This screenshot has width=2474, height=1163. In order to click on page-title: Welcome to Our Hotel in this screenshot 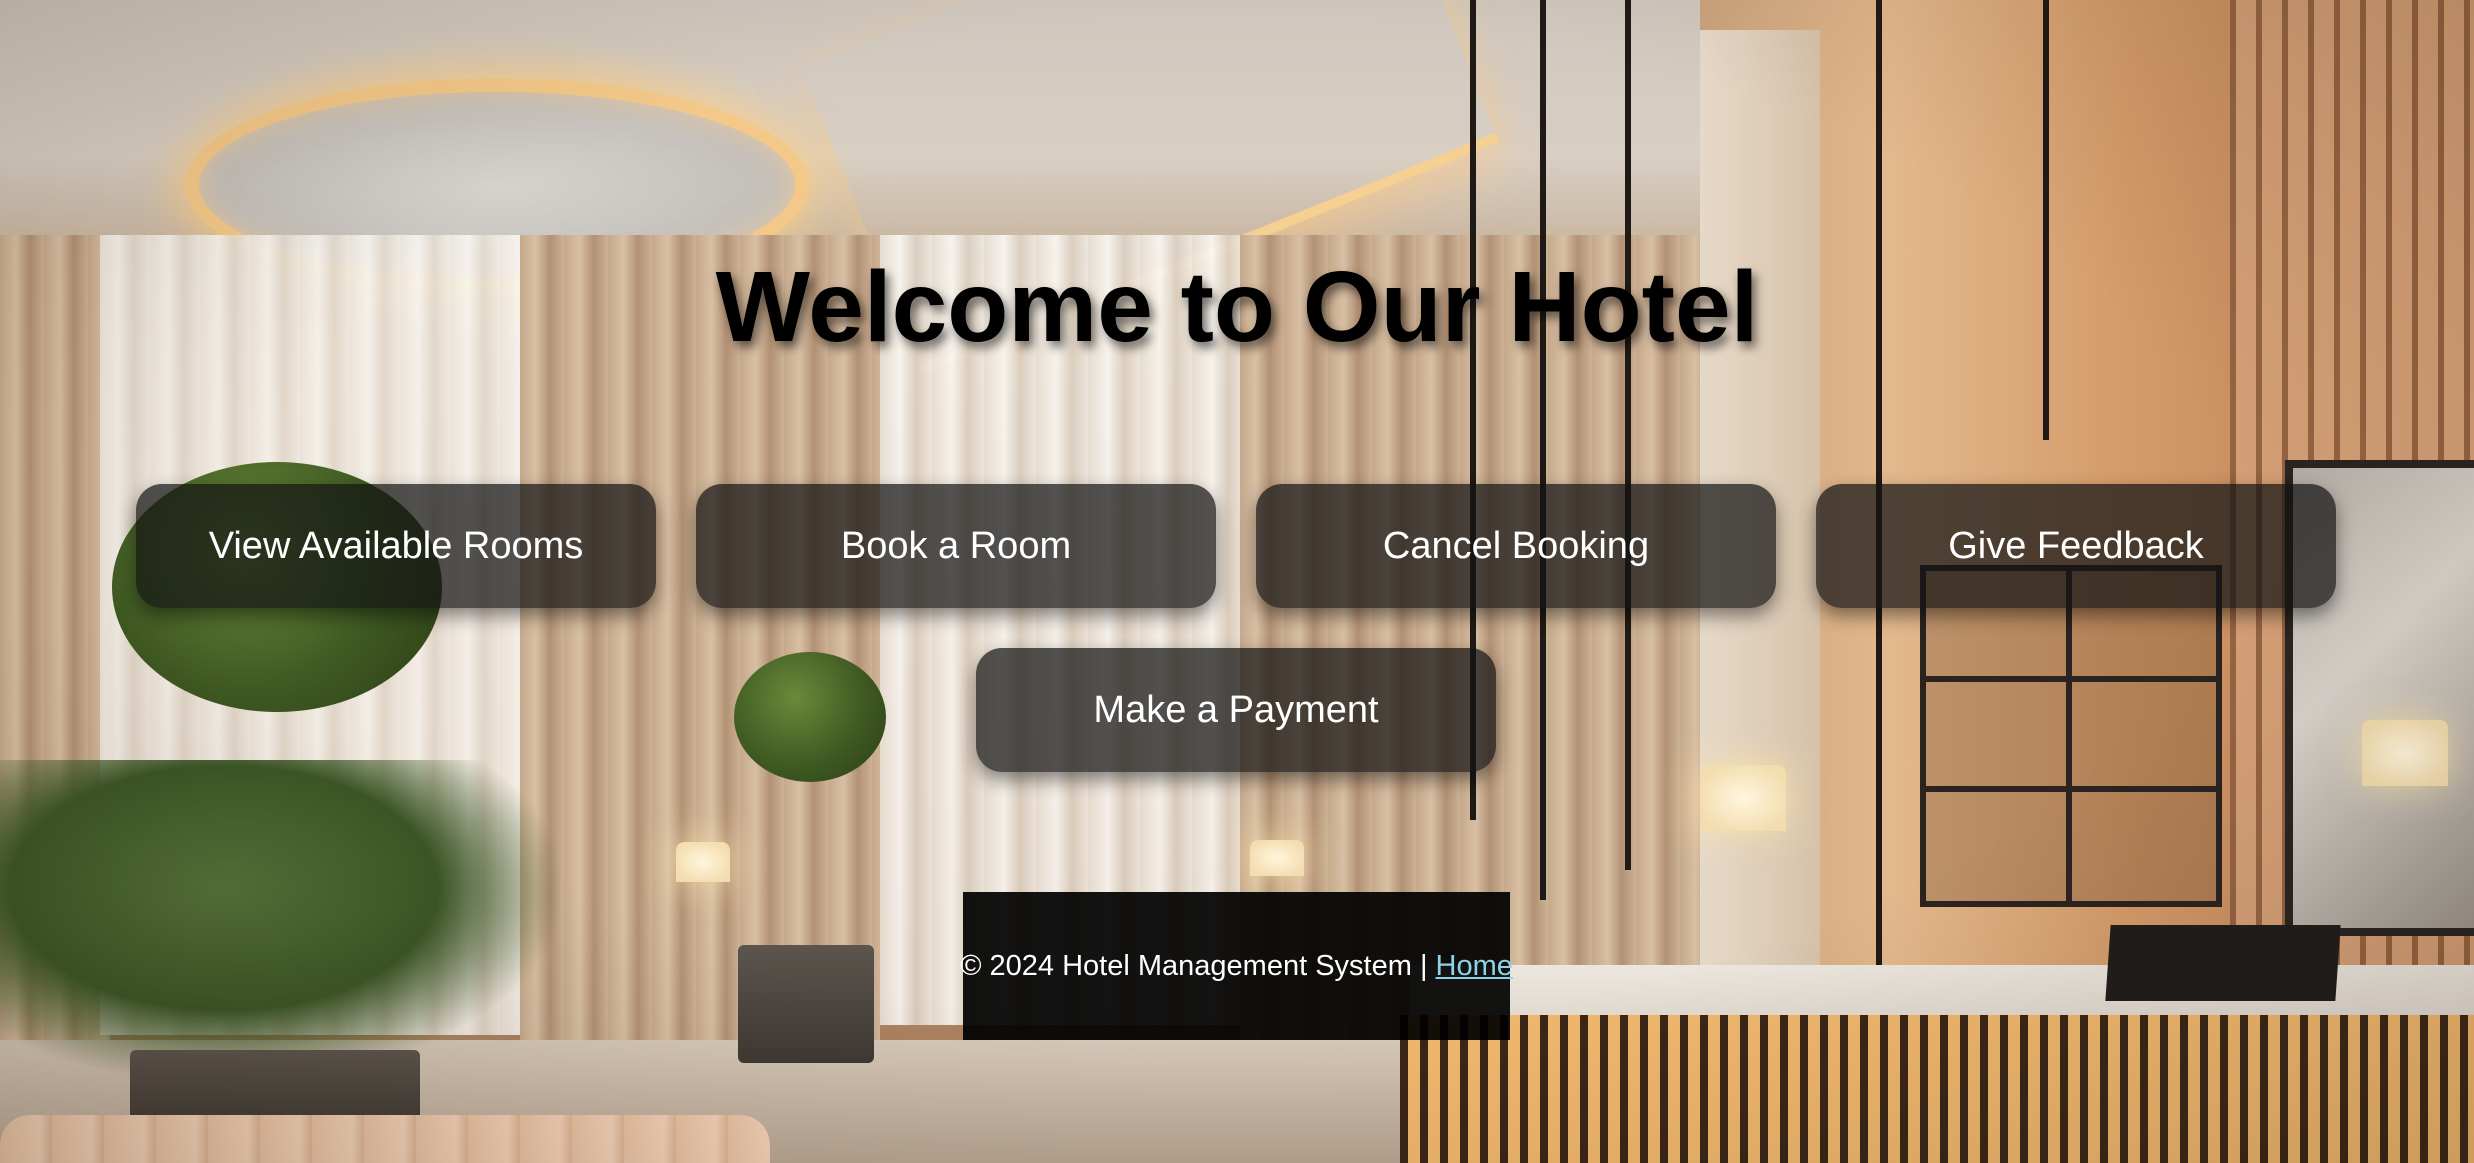, I will do `click(1237, 307)`.